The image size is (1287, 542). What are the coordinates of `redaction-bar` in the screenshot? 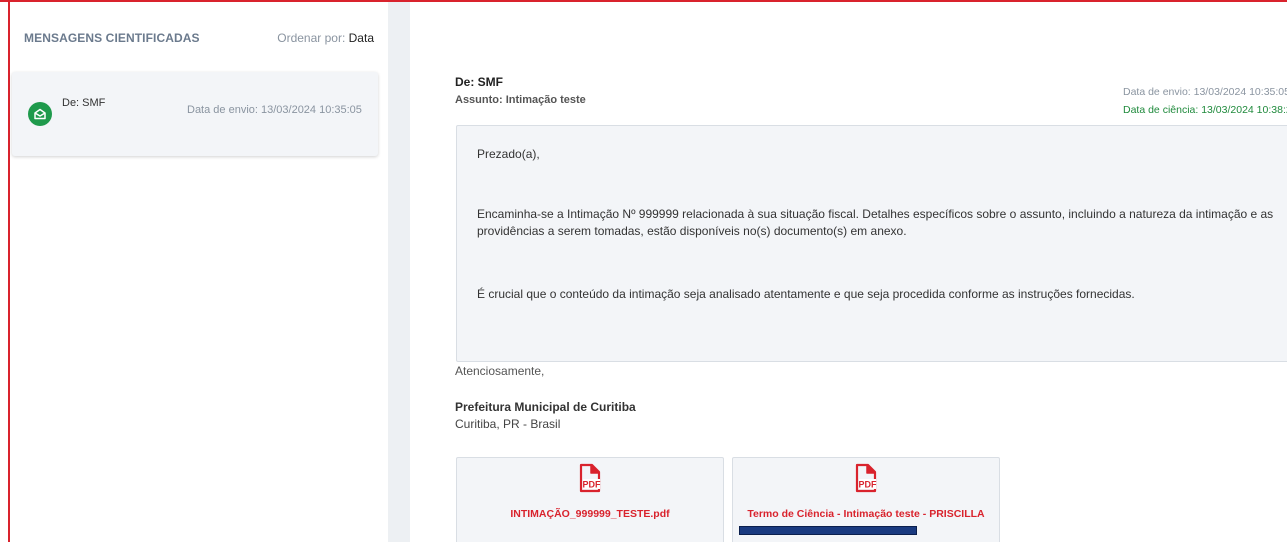 It's located at (828, 530).